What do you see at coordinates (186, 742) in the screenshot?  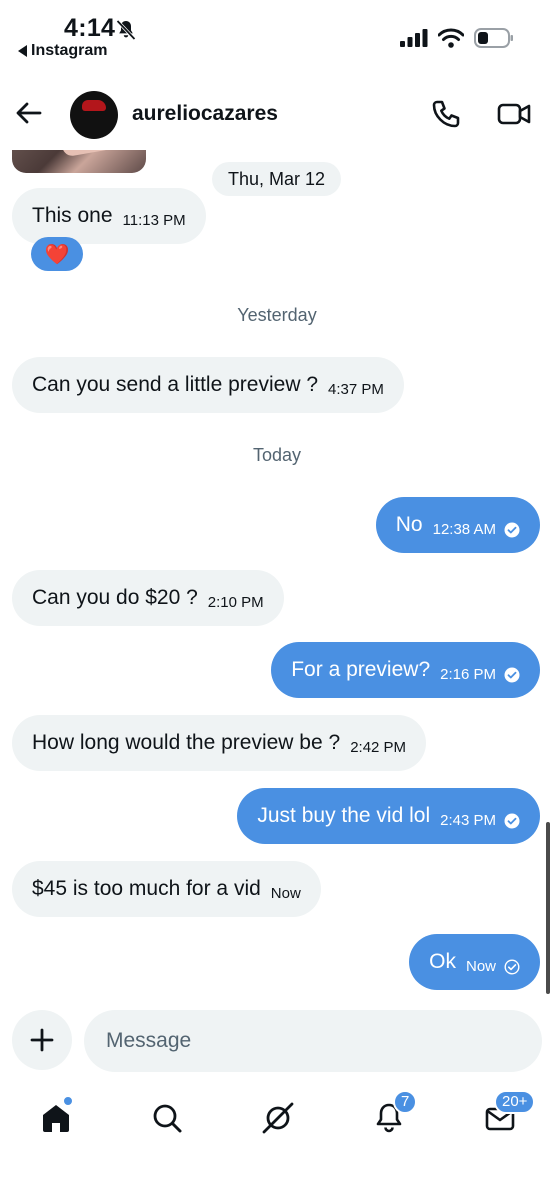 I see `message-text: How long would the preview be ?` at bounding box center [186, 742].